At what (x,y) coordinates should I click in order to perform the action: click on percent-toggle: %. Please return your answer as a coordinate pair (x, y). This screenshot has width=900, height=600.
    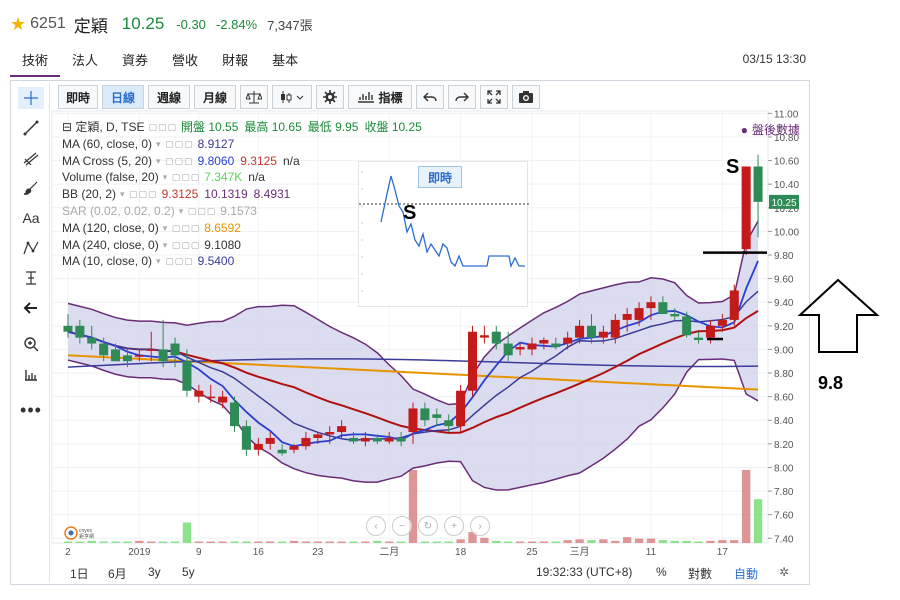
    Looking at the image, I should click on (661, 572).